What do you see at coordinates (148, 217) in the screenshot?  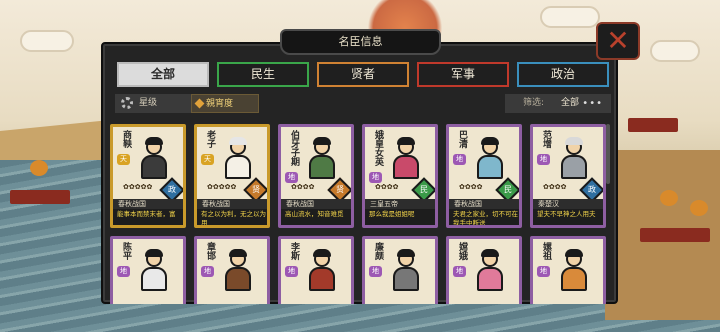 I see `minister-quote: 能事本而禁末者，富` at bounding box center [148, 217].